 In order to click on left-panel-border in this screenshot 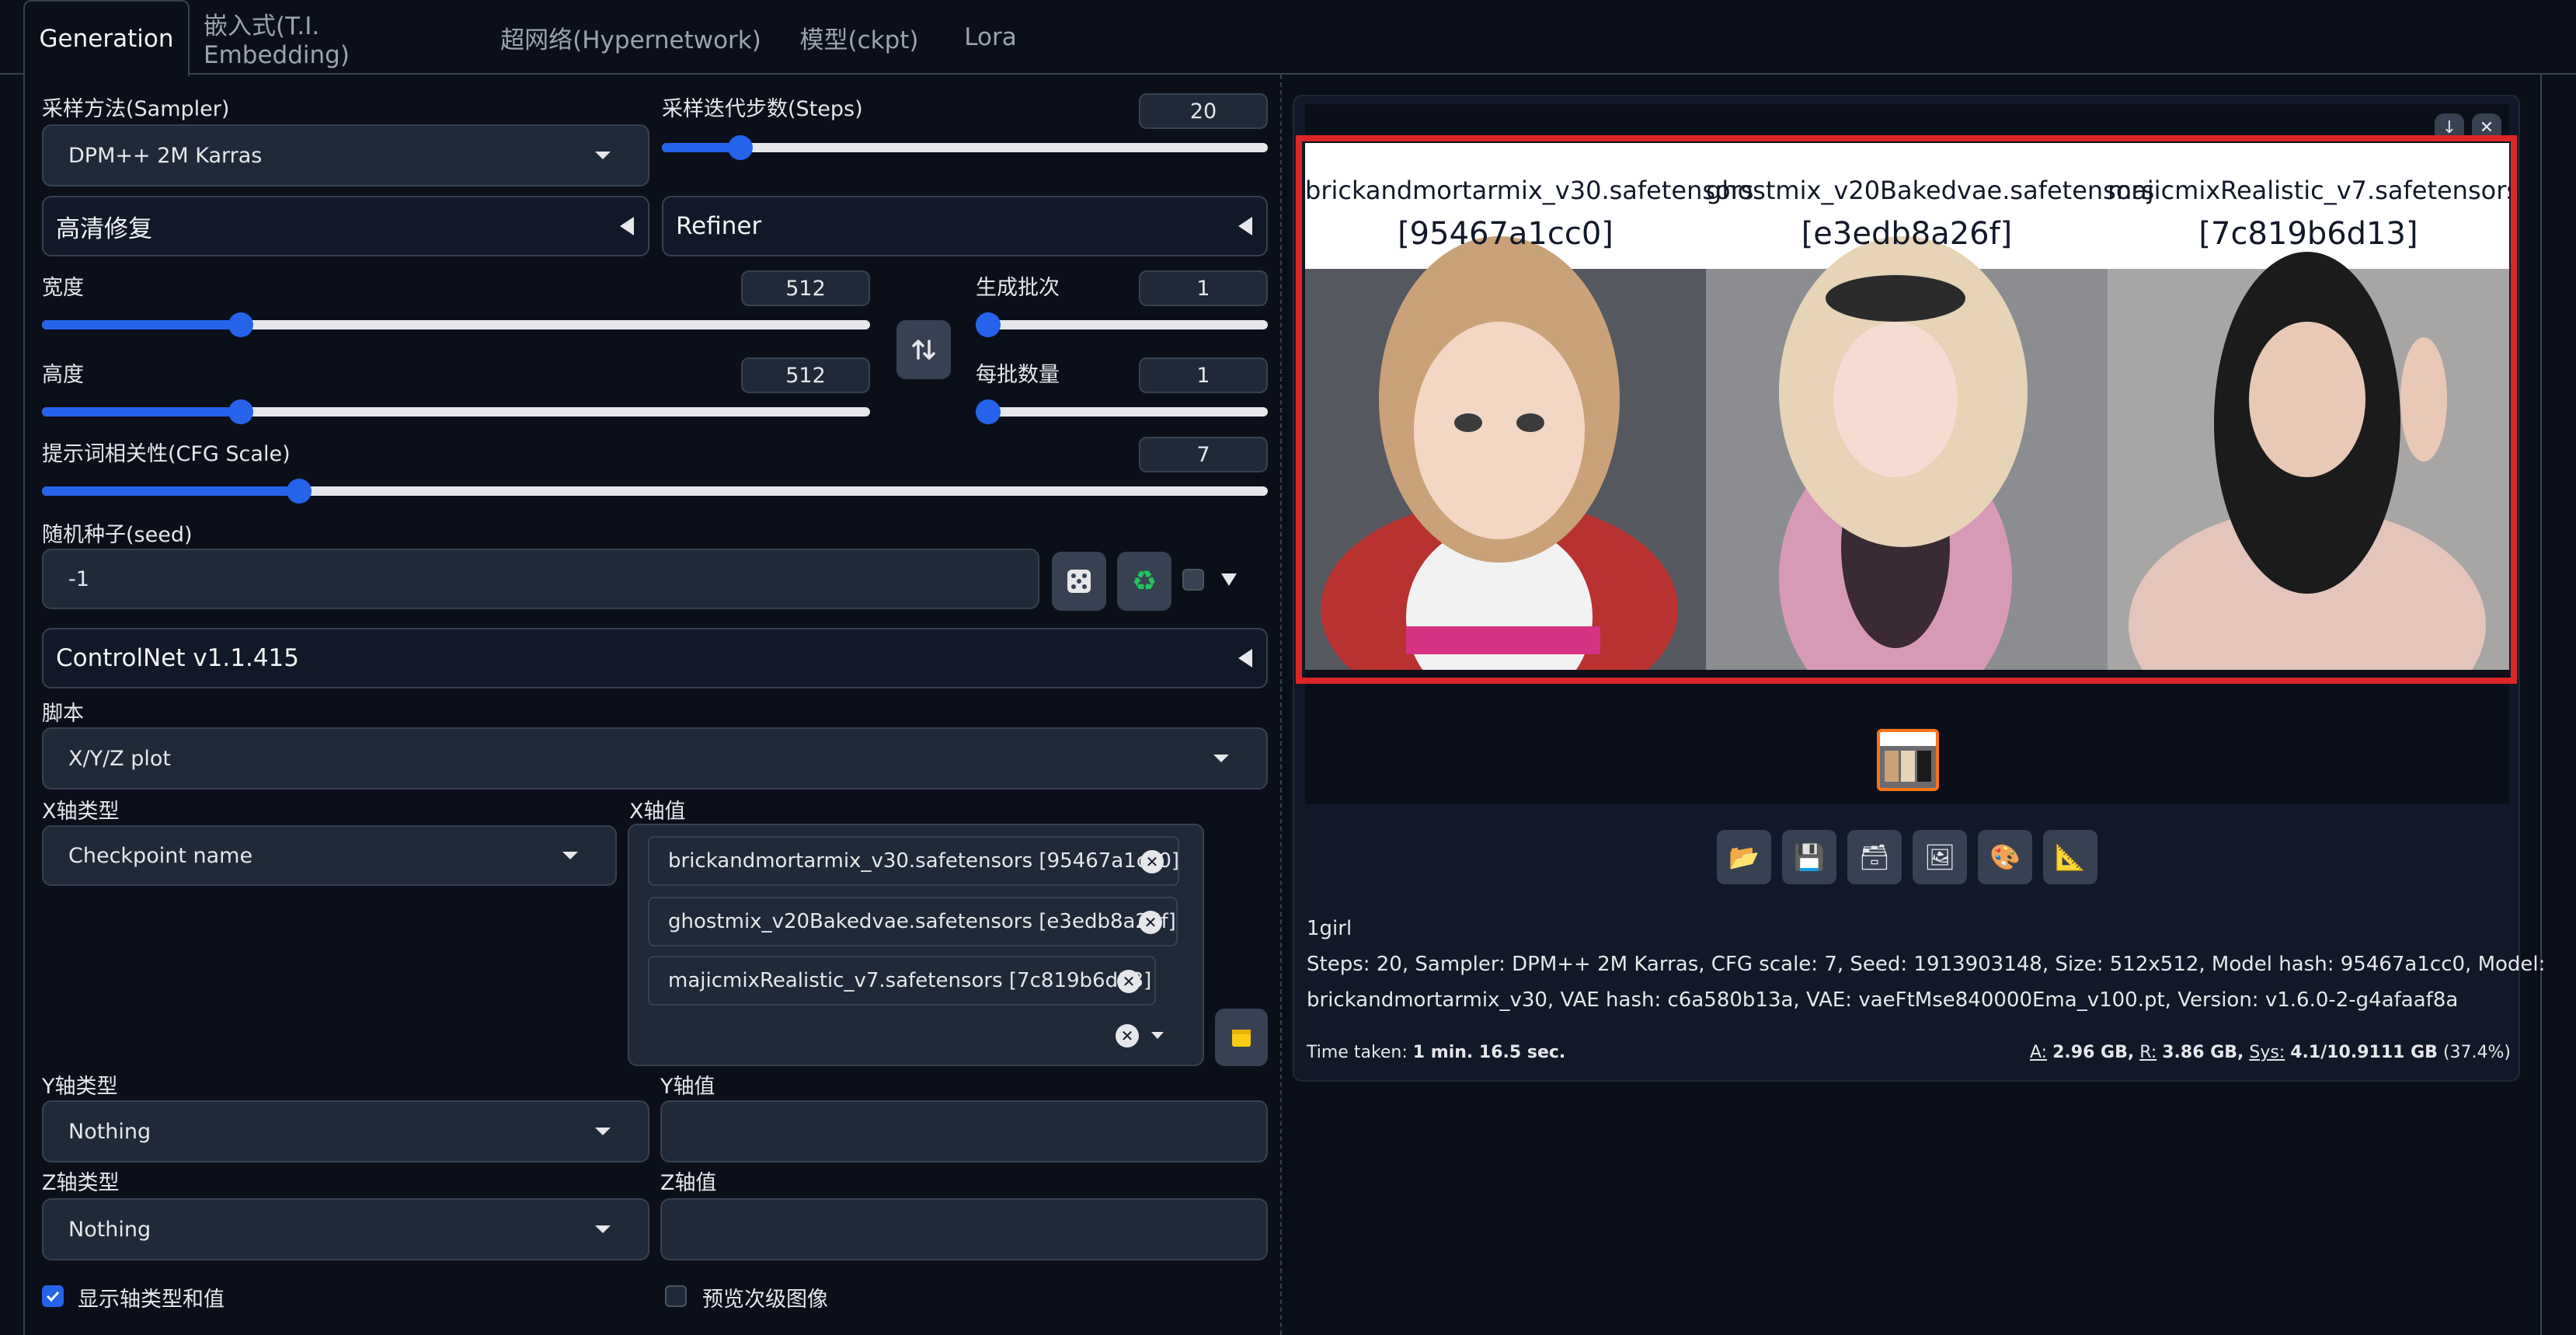, I will do `click(24, 705)`.